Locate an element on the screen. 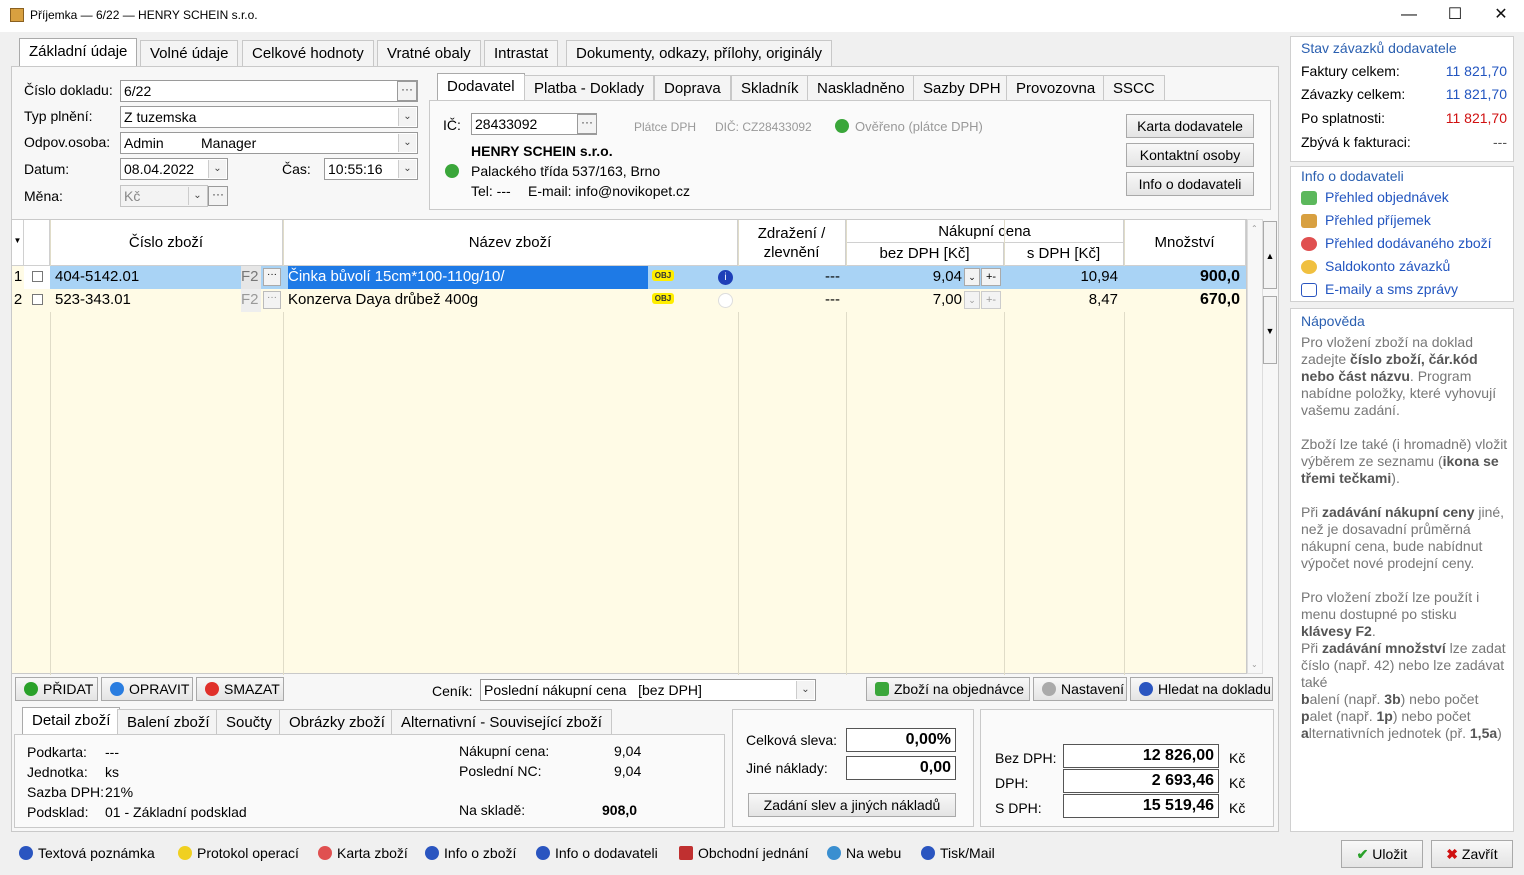 The width and height of the screenshot is (1524, 875). supplier-info-link: Info o dodavateli is located at coordinates (597, 853).